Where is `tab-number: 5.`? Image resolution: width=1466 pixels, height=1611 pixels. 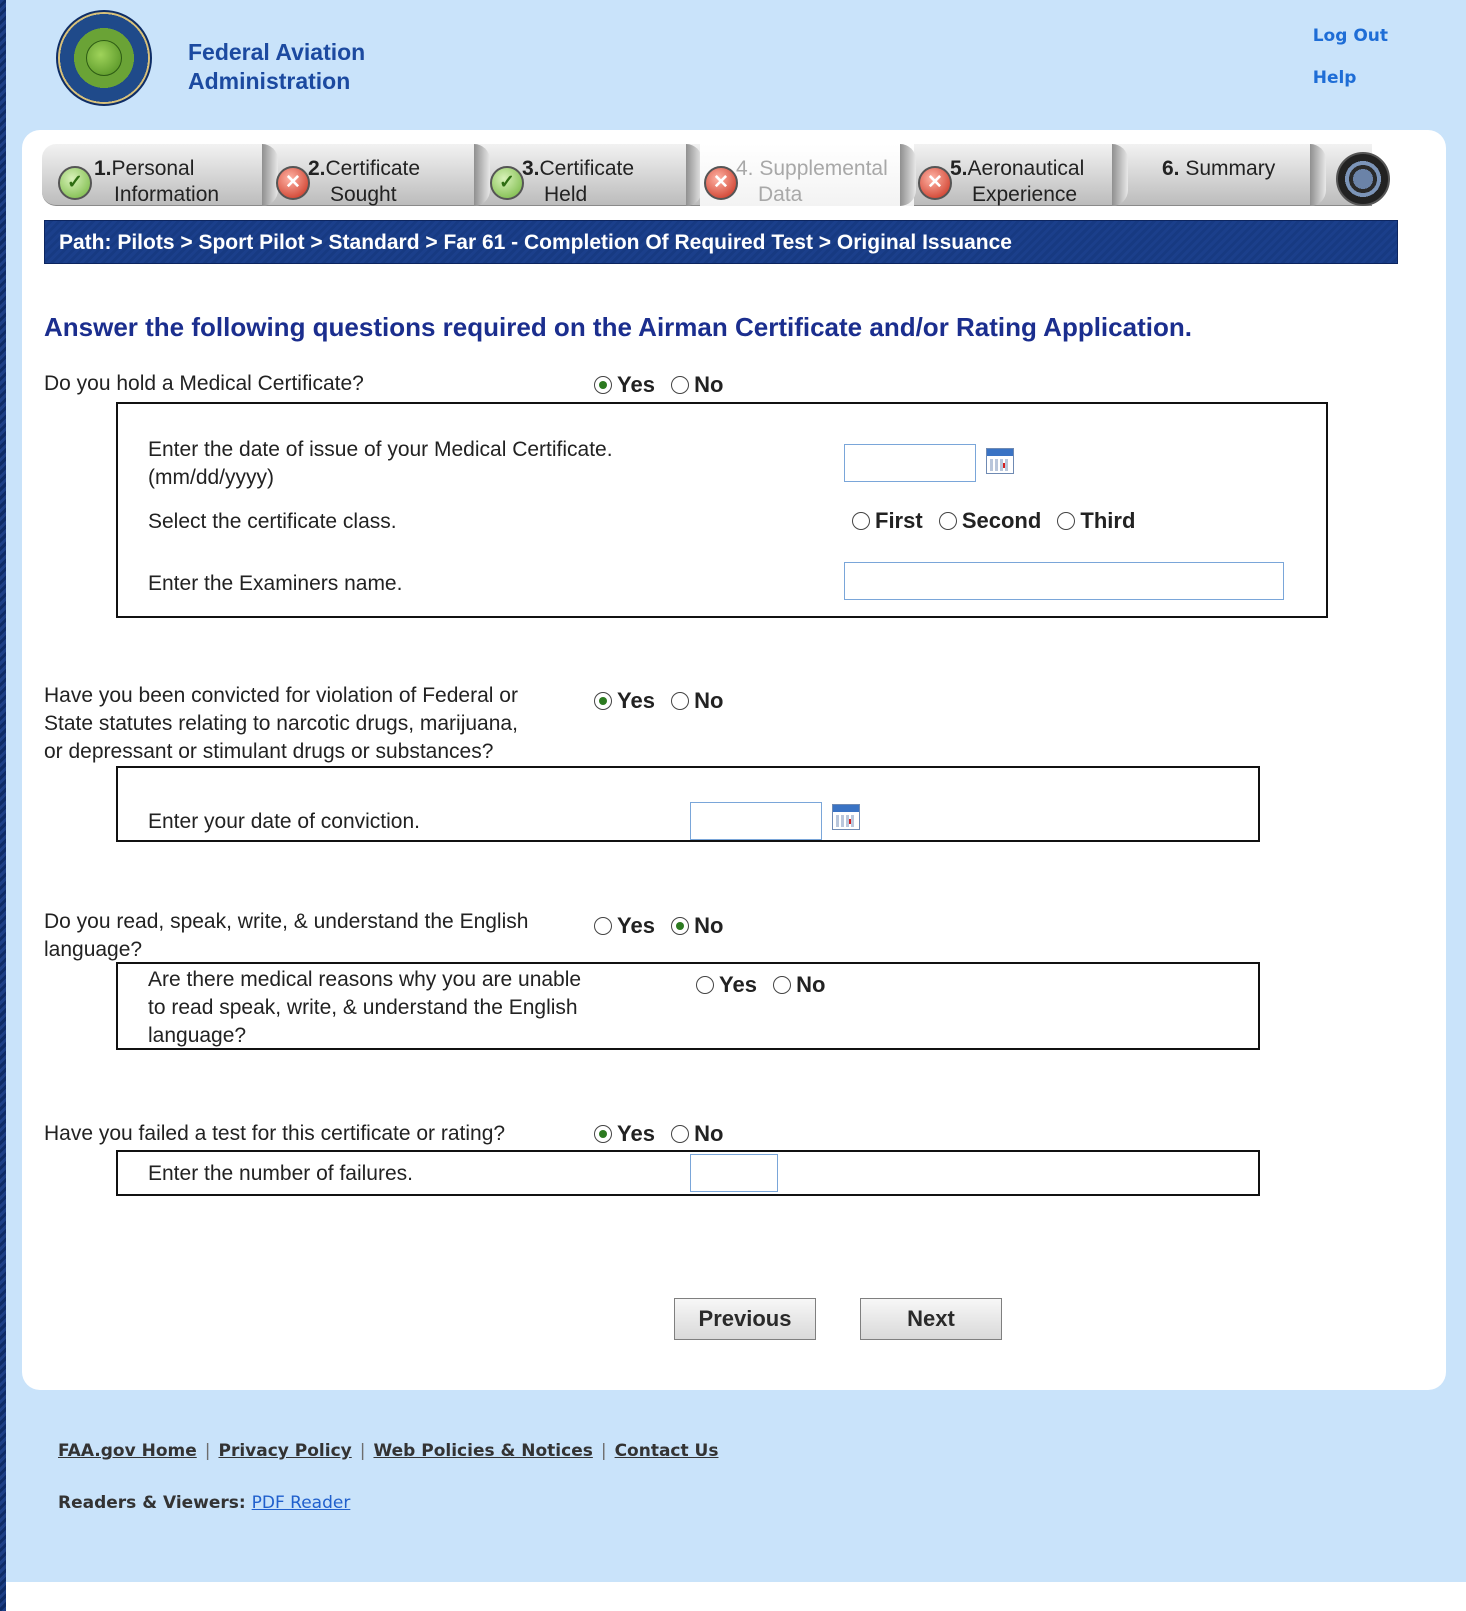 tab-number: 5. is located at coordinates (959, 168).